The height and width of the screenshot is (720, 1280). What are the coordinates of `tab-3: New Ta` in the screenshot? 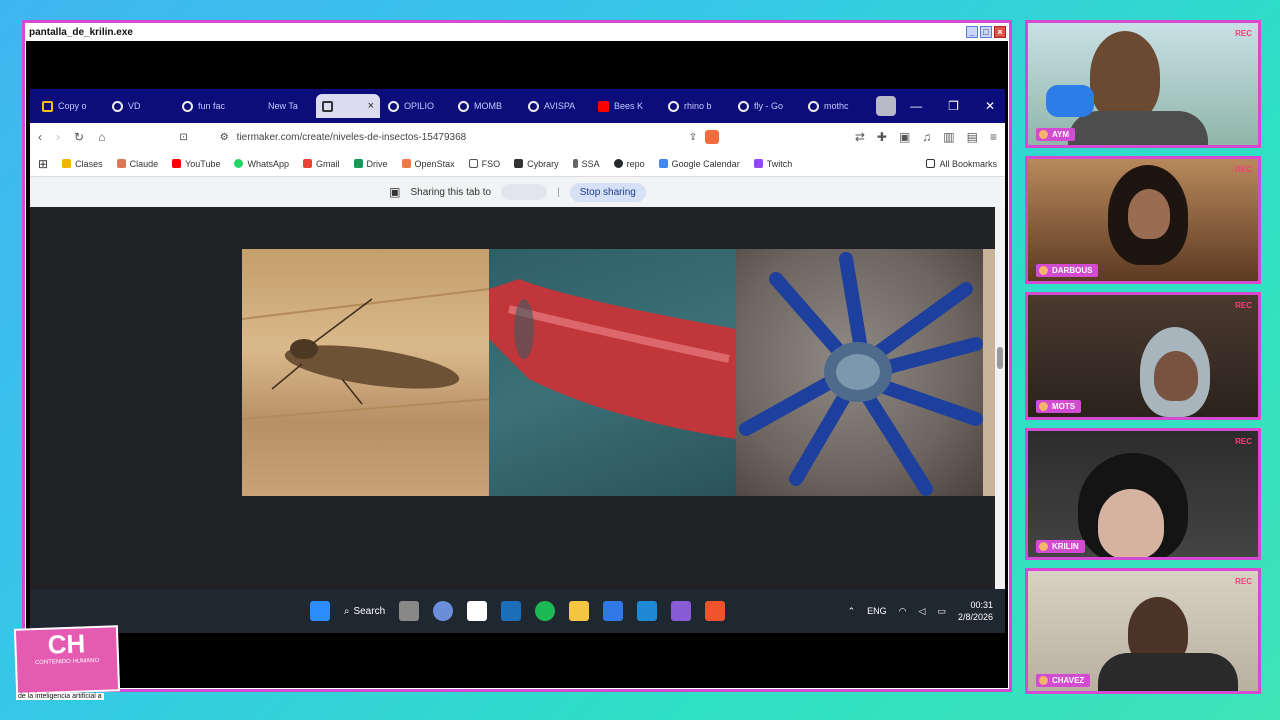 It's located at (280, 106).